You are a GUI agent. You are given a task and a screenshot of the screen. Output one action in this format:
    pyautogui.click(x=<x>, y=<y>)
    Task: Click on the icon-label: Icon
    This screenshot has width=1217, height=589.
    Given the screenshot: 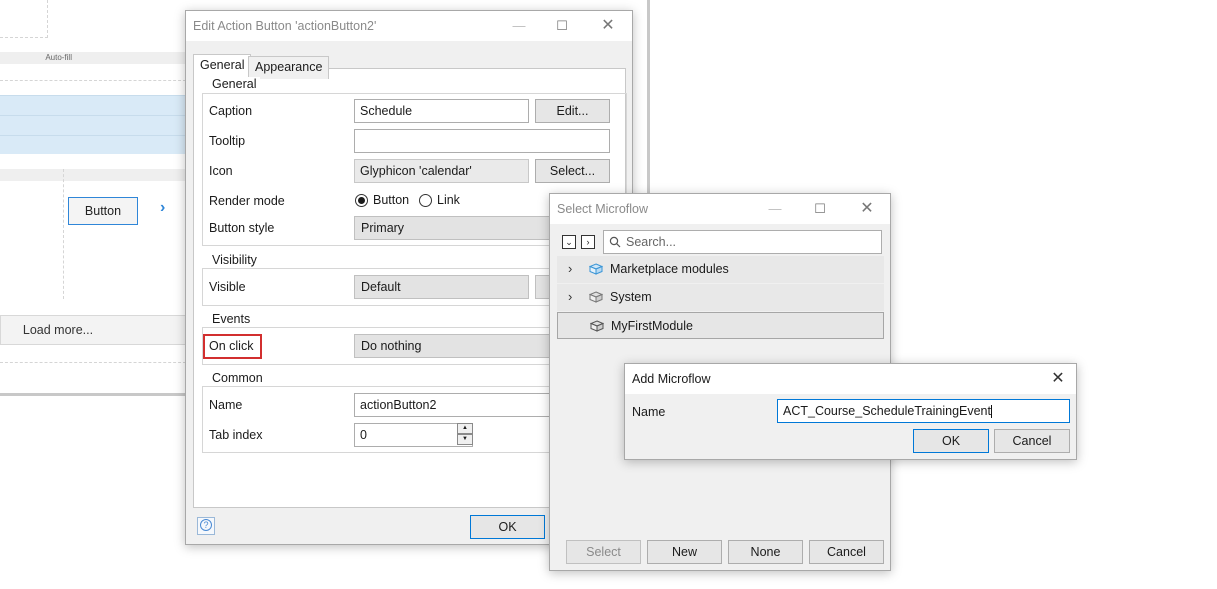 What is the action you would take?
    pyautogui.click(x=221, y=171)
    